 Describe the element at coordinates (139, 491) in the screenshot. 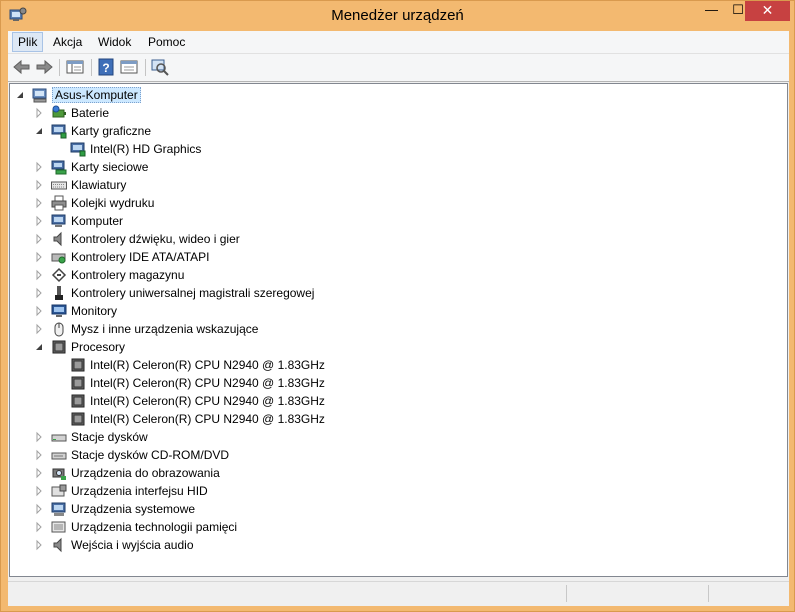

I see `tree-node-label: Urządzenia interfejsu HID` at that location.